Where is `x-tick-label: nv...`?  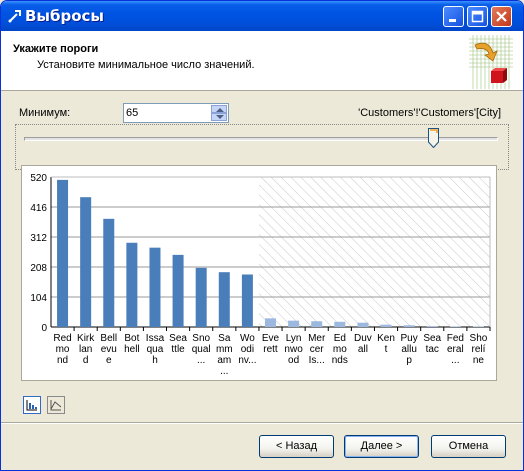 x-tick-label: nv... is located at coordinates (247, 360).